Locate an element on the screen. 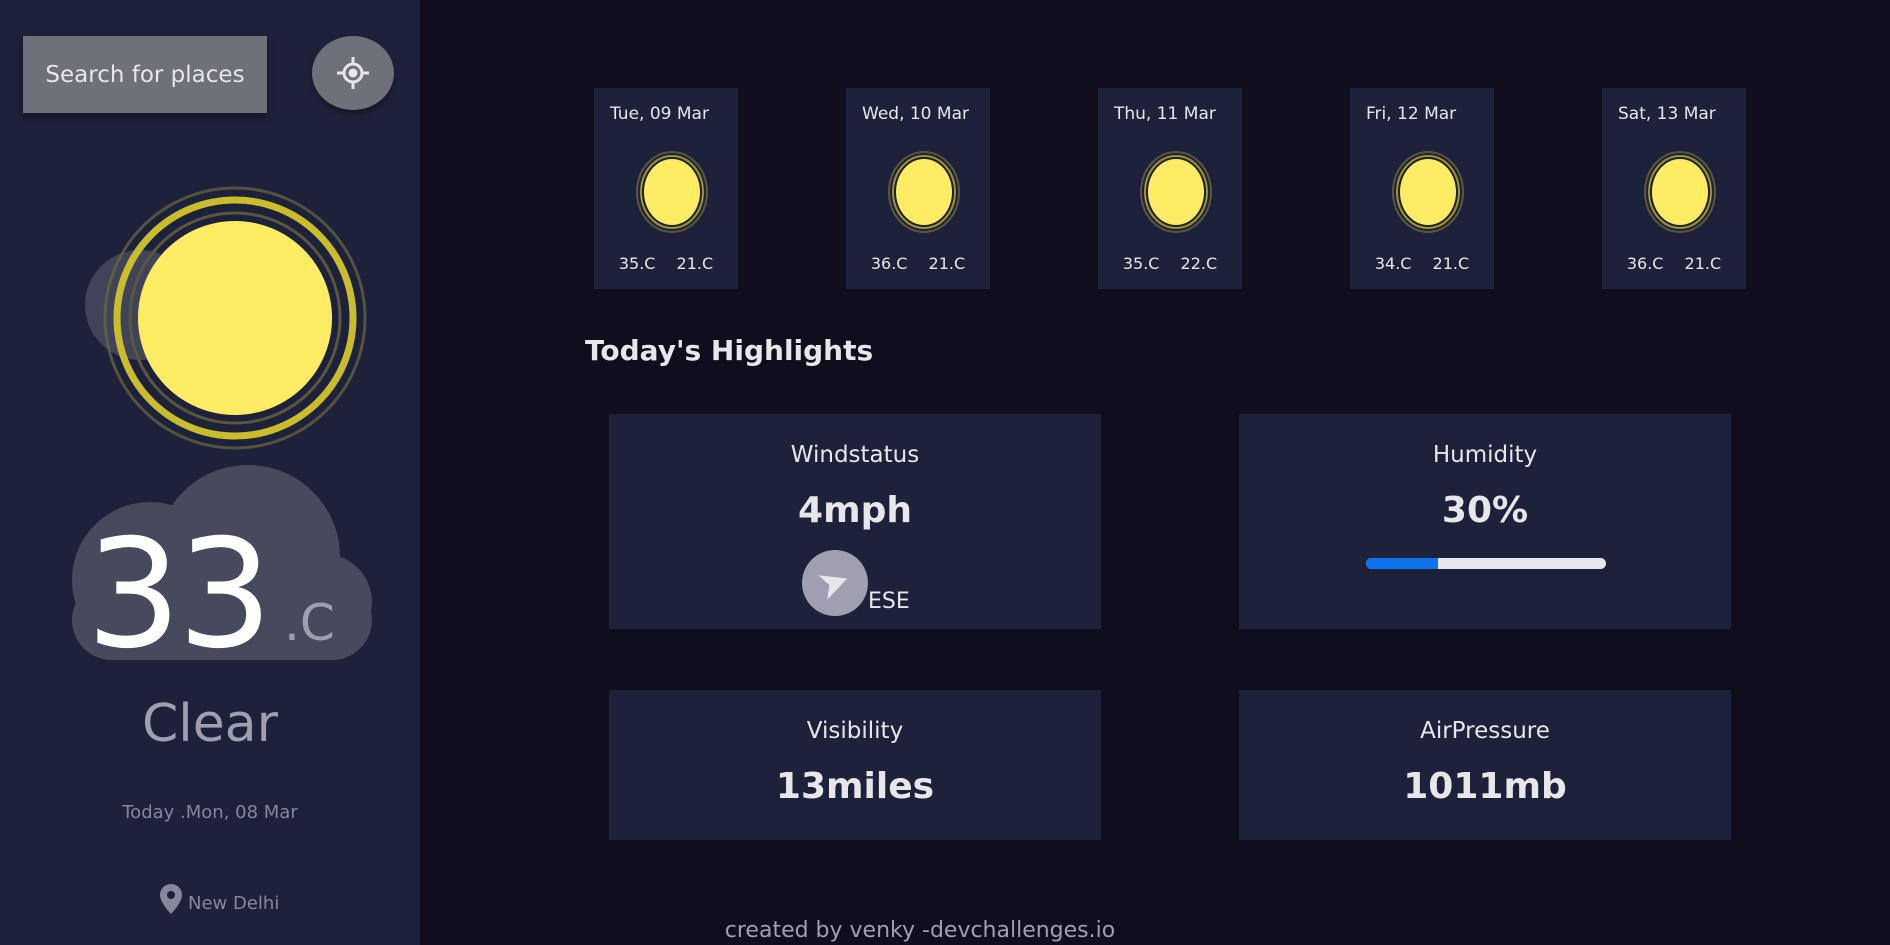 Image resolution: width=1890 pixels, height=945 pixels. humidity-value: 30% is located at coordinates (1485, 510).